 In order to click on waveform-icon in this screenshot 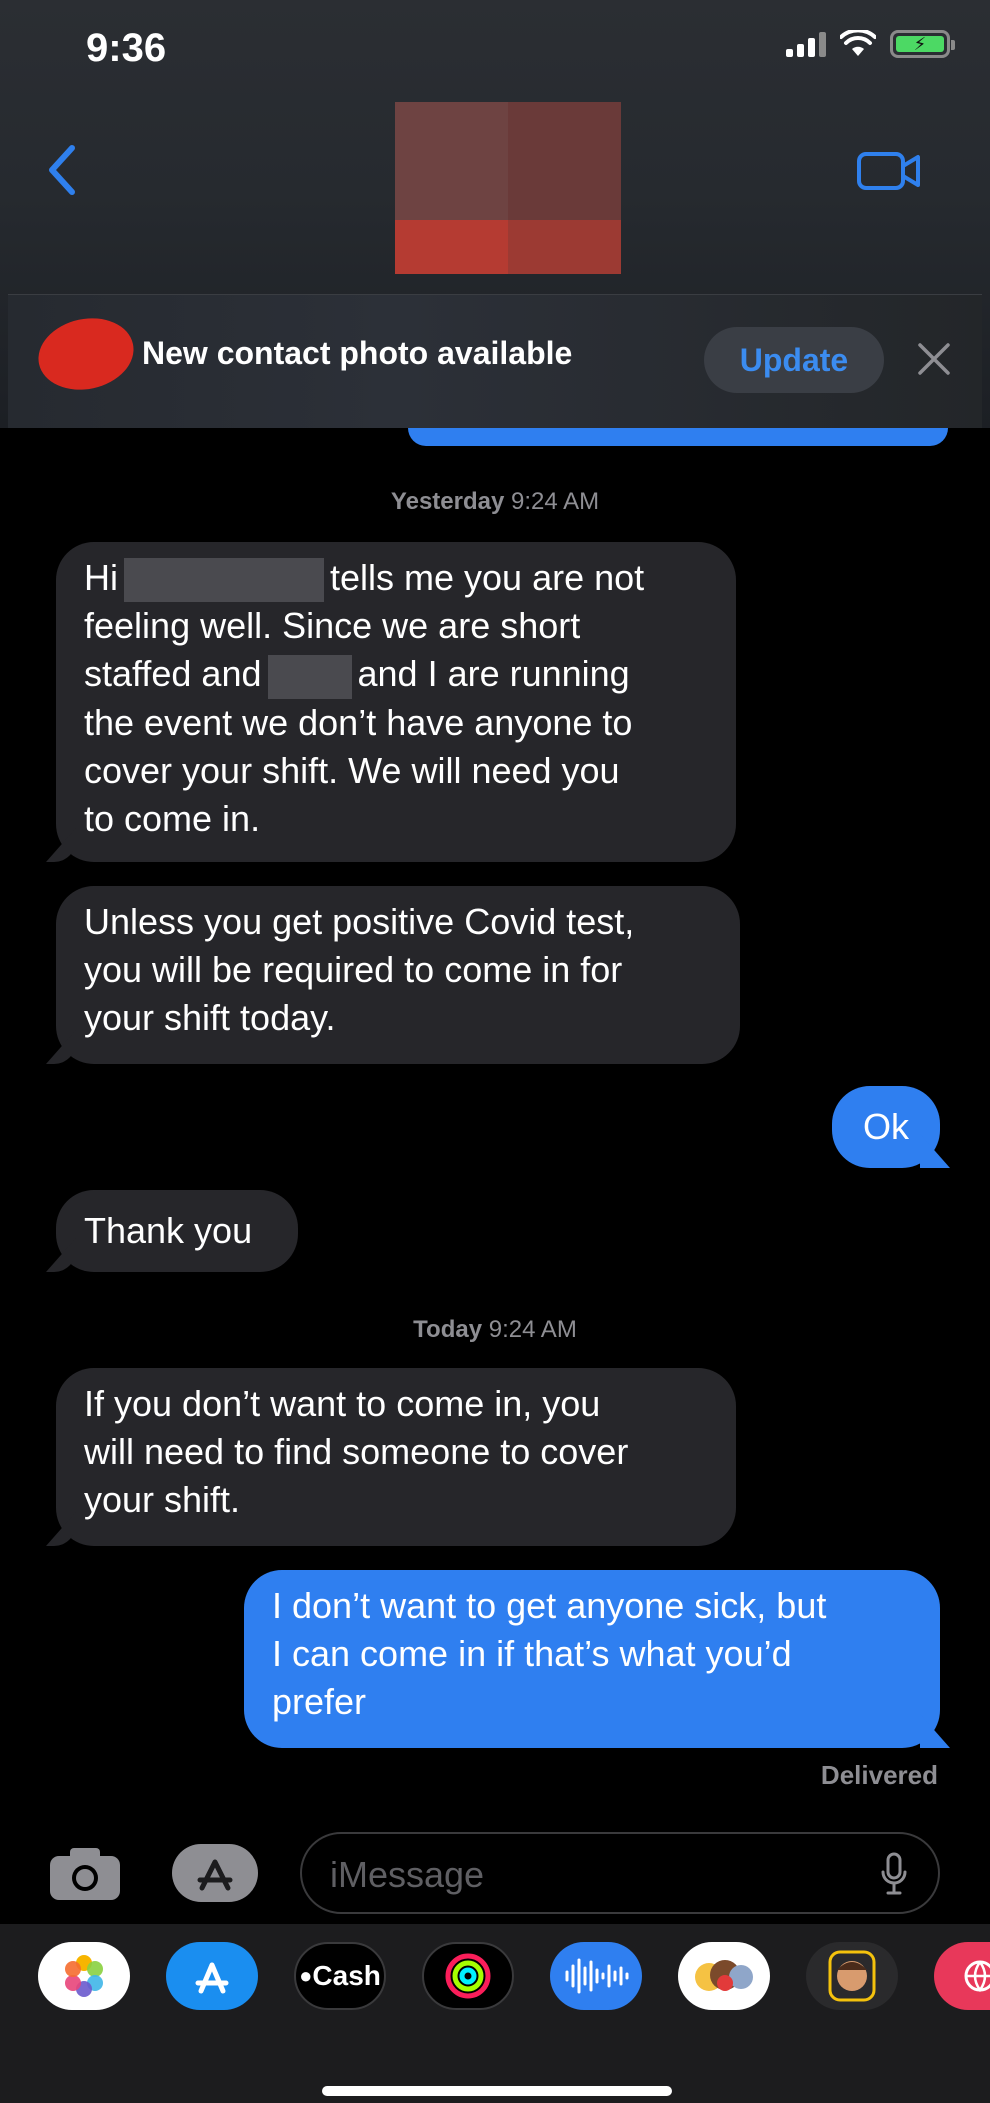, I will do `click(597, 1976)`.